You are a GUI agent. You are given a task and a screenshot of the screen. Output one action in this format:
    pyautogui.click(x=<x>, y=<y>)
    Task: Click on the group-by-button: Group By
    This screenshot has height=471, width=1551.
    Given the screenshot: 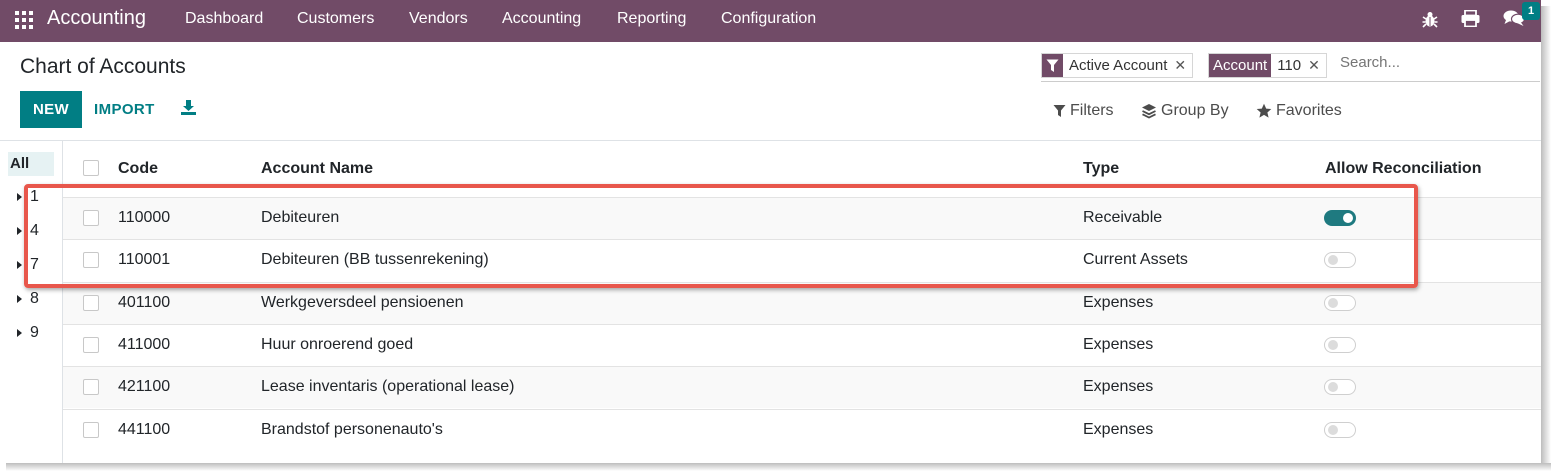 What is the action you would take?
    pyautogui.click(x=1185, y=111)
    